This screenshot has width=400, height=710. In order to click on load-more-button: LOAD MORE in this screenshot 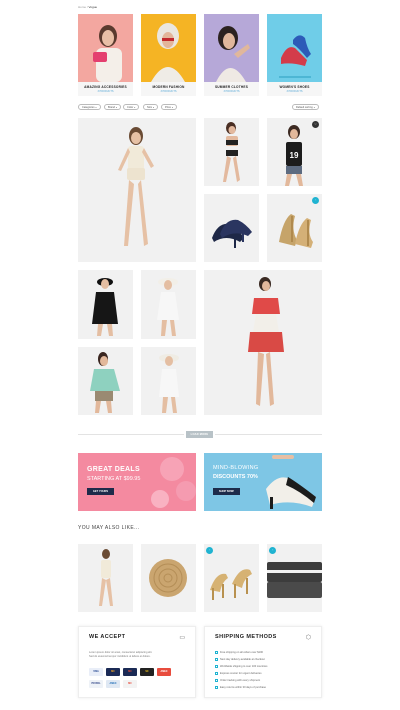, I will do `click(199, 434)`.